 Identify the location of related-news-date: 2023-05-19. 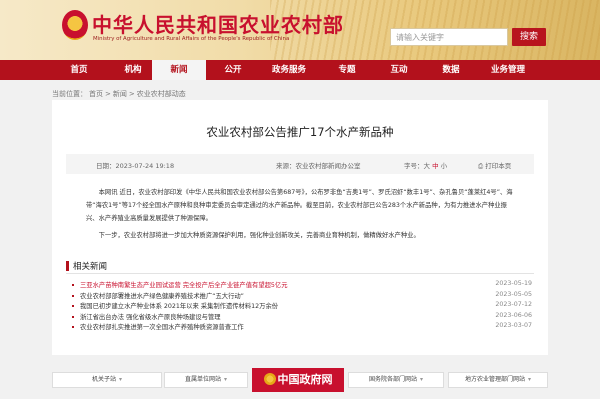
(513, 283).